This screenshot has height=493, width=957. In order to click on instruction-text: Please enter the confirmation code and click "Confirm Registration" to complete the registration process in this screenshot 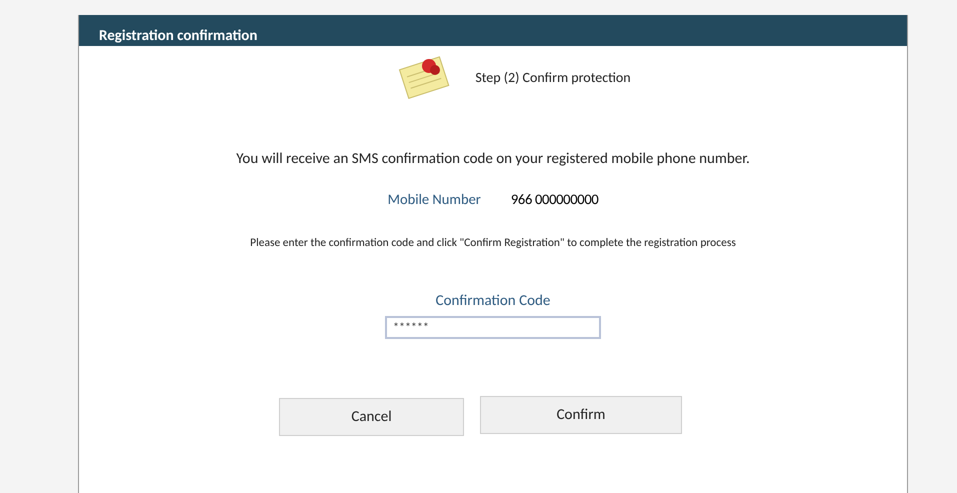, I will do `click(493, 243)`.